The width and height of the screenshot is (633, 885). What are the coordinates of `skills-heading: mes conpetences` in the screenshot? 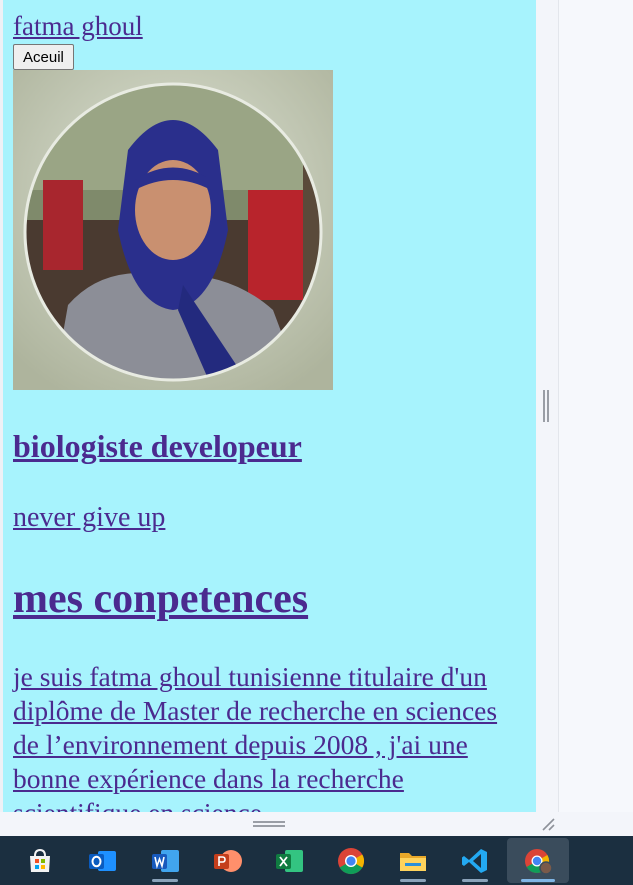 It's located at (160, 599).